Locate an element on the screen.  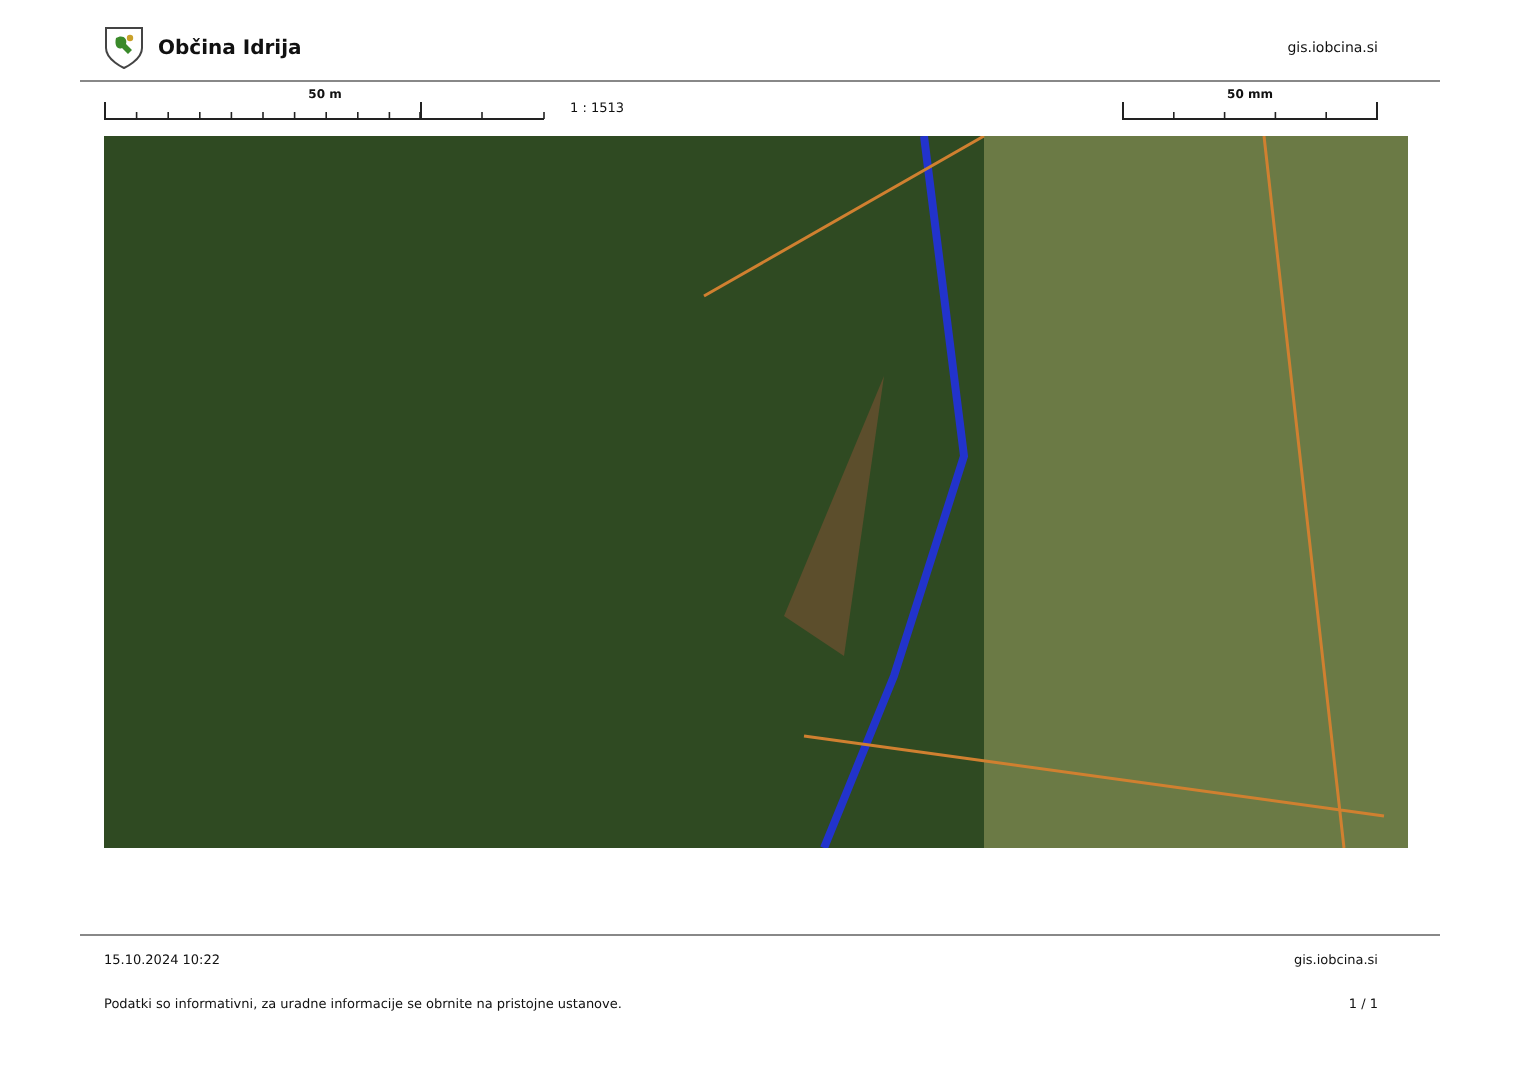
municipality-title: Občina Idrija is located at coordinates (230, 48).